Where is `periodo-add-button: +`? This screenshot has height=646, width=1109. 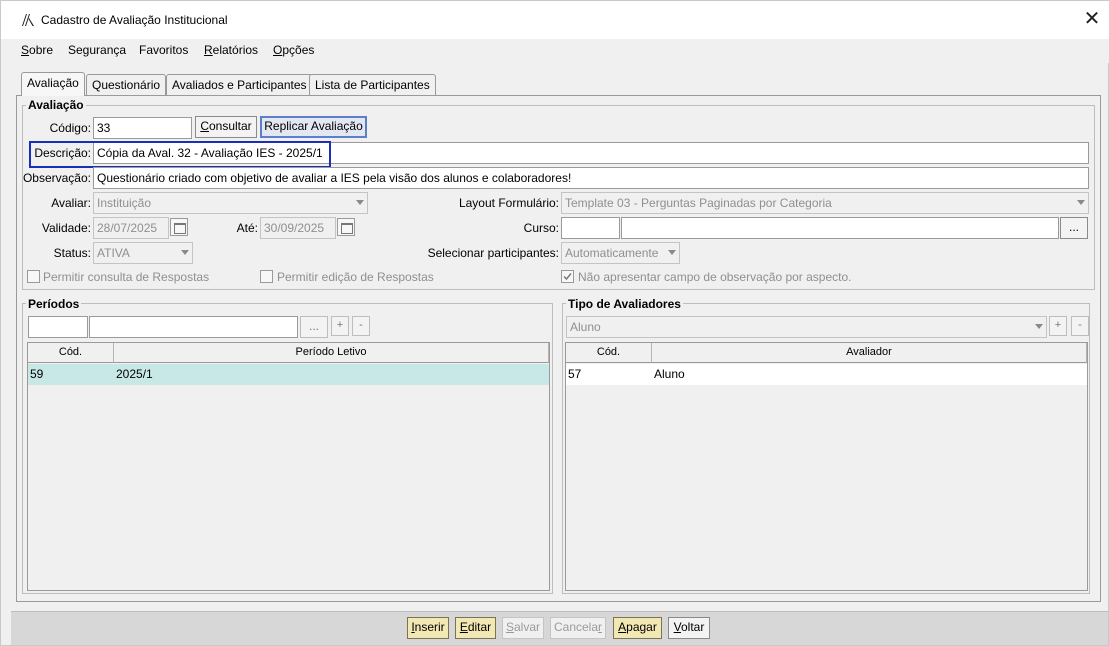 periodo-add-button: + is located at coordinates (340, 326).